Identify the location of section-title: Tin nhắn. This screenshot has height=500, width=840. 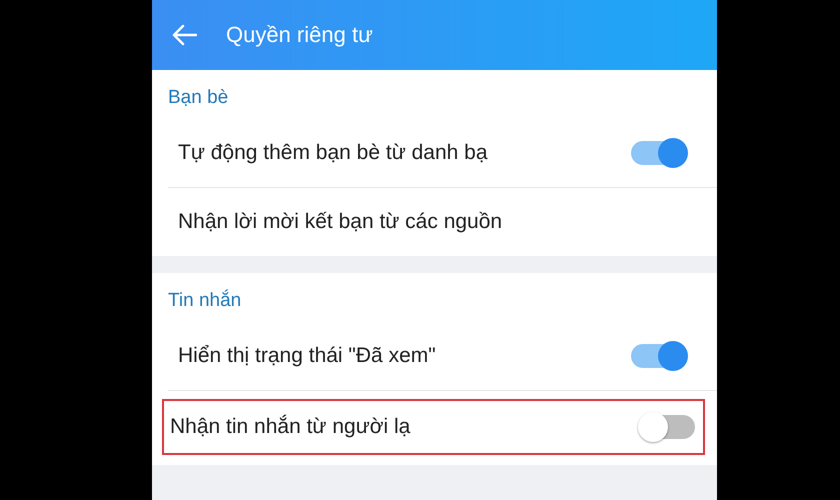
(204, 300).